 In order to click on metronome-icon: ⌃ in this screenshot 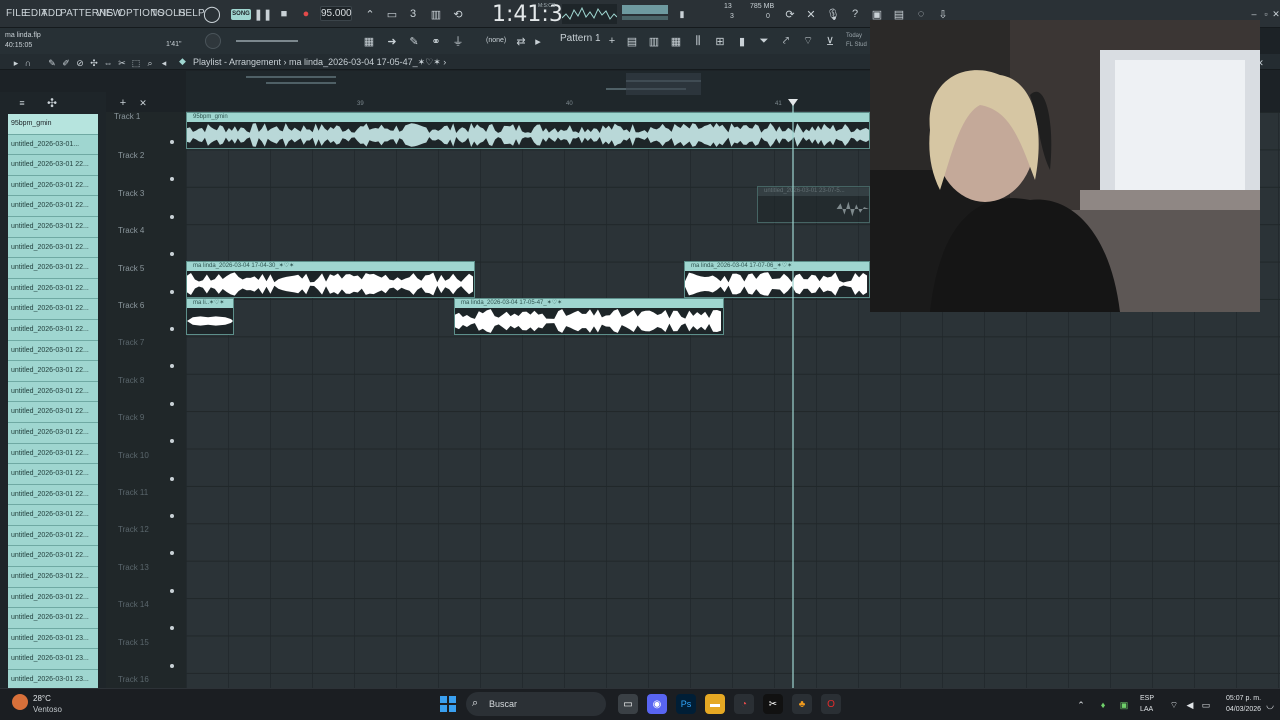, I will do `click(370, 14)`.